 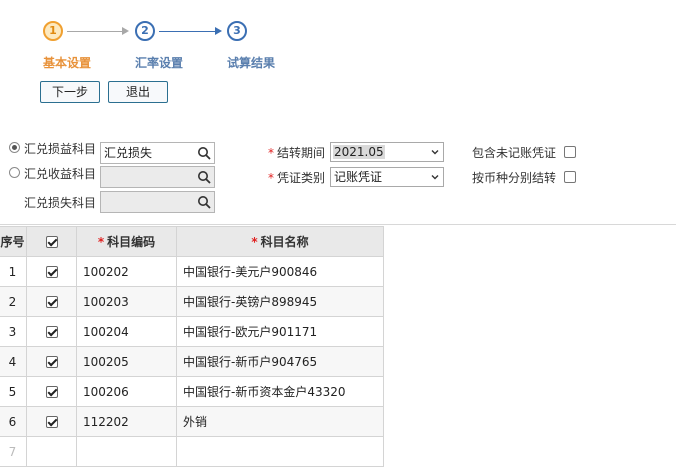 What do you see at coordinates (13, 361) in the screenshot?
I see `row-index: 4` at bounding box center [13, 361].